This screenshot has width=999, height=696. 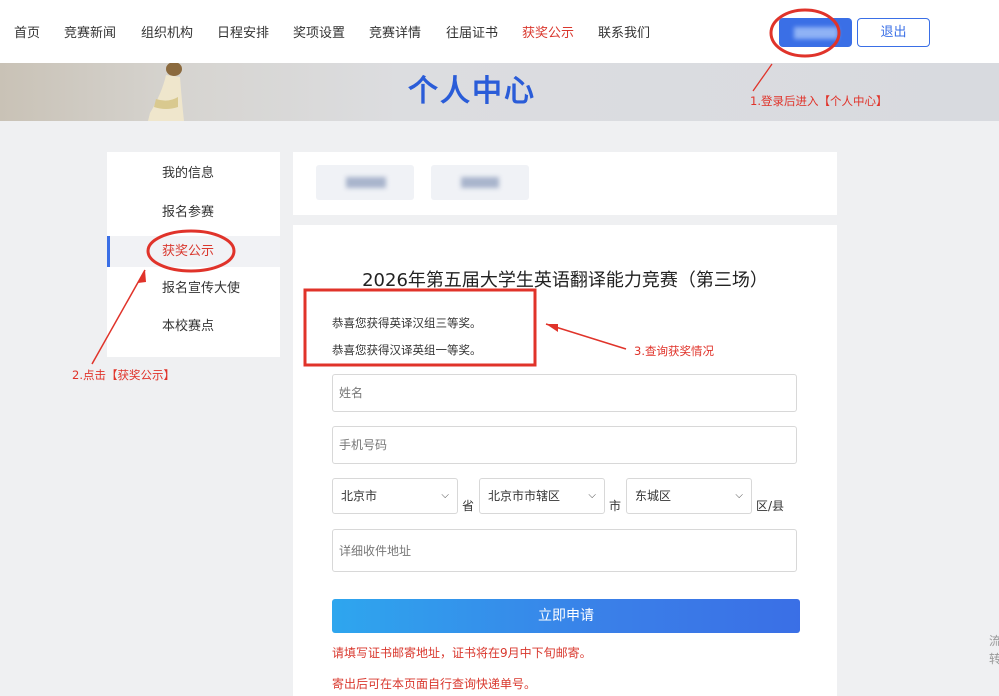 What do you see at coordinates (193, 173) in the screenshot?
I see `sidebar-item-my-info: 我的信息` at bounding box center [193, 173].